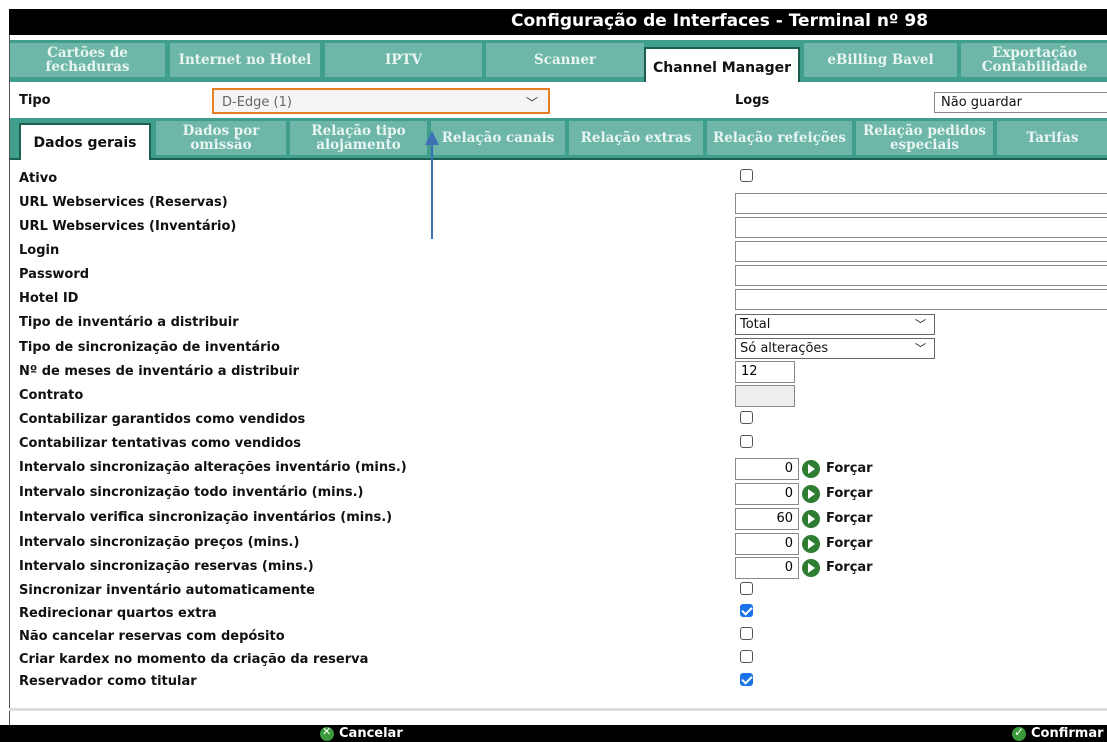  Describe the element at coordinates (835, 324) in the screenshot. I see `tipo-inventario-select: Total ﹀` at that location.